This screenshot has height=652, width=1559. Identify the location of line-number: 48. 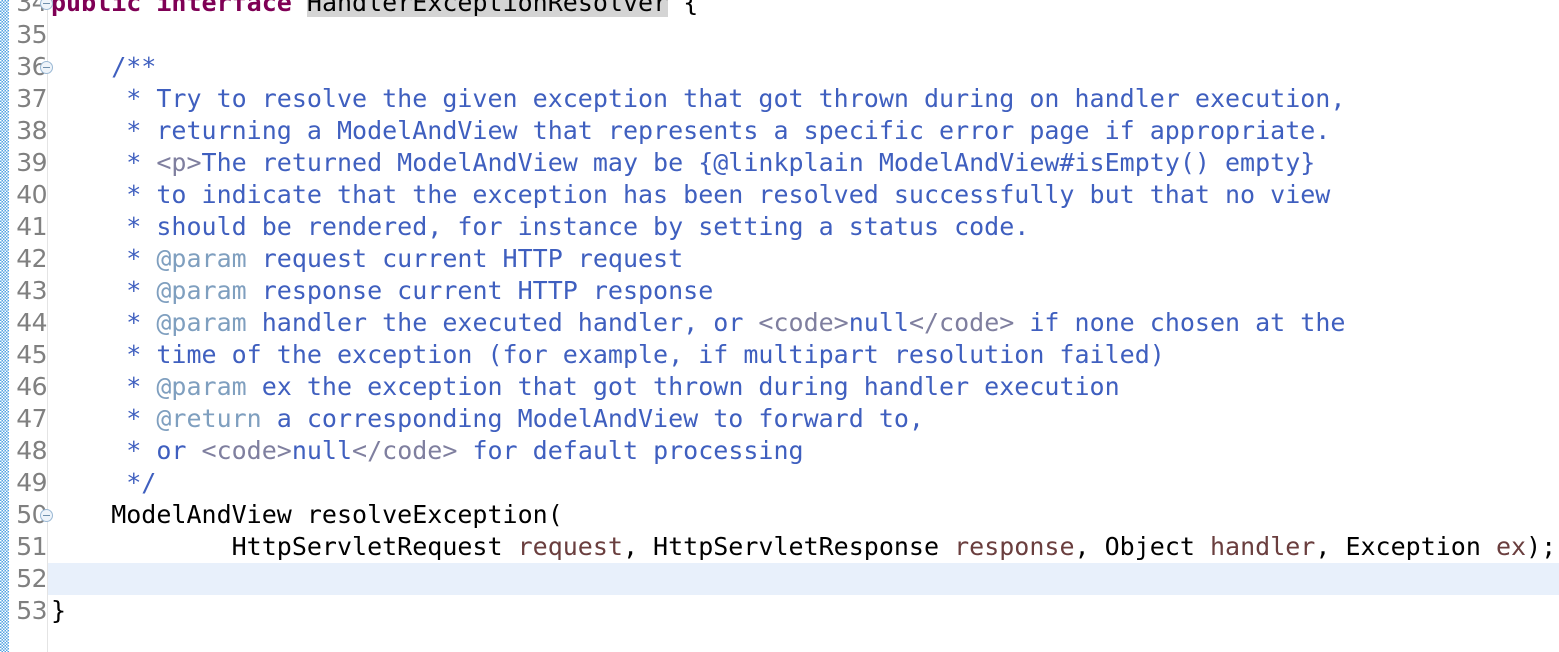
(28, 451).